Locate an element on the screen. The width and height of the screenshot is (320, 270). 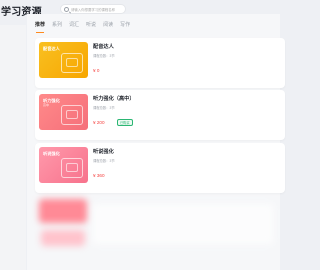
purchased-badge: 已购买 is located at coordinates (125, 123).